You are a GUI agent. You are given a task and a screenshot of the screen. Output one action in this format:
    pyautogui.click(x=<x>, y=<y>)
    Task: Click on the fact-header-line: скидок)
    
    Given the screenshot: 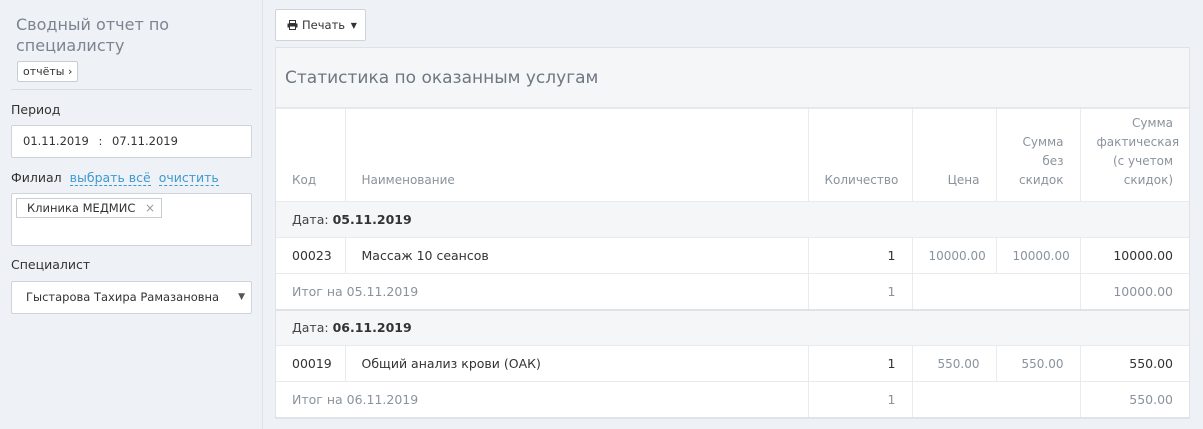 What is the action you would take?
    pyautogui.click(x=1148, y=180)
    